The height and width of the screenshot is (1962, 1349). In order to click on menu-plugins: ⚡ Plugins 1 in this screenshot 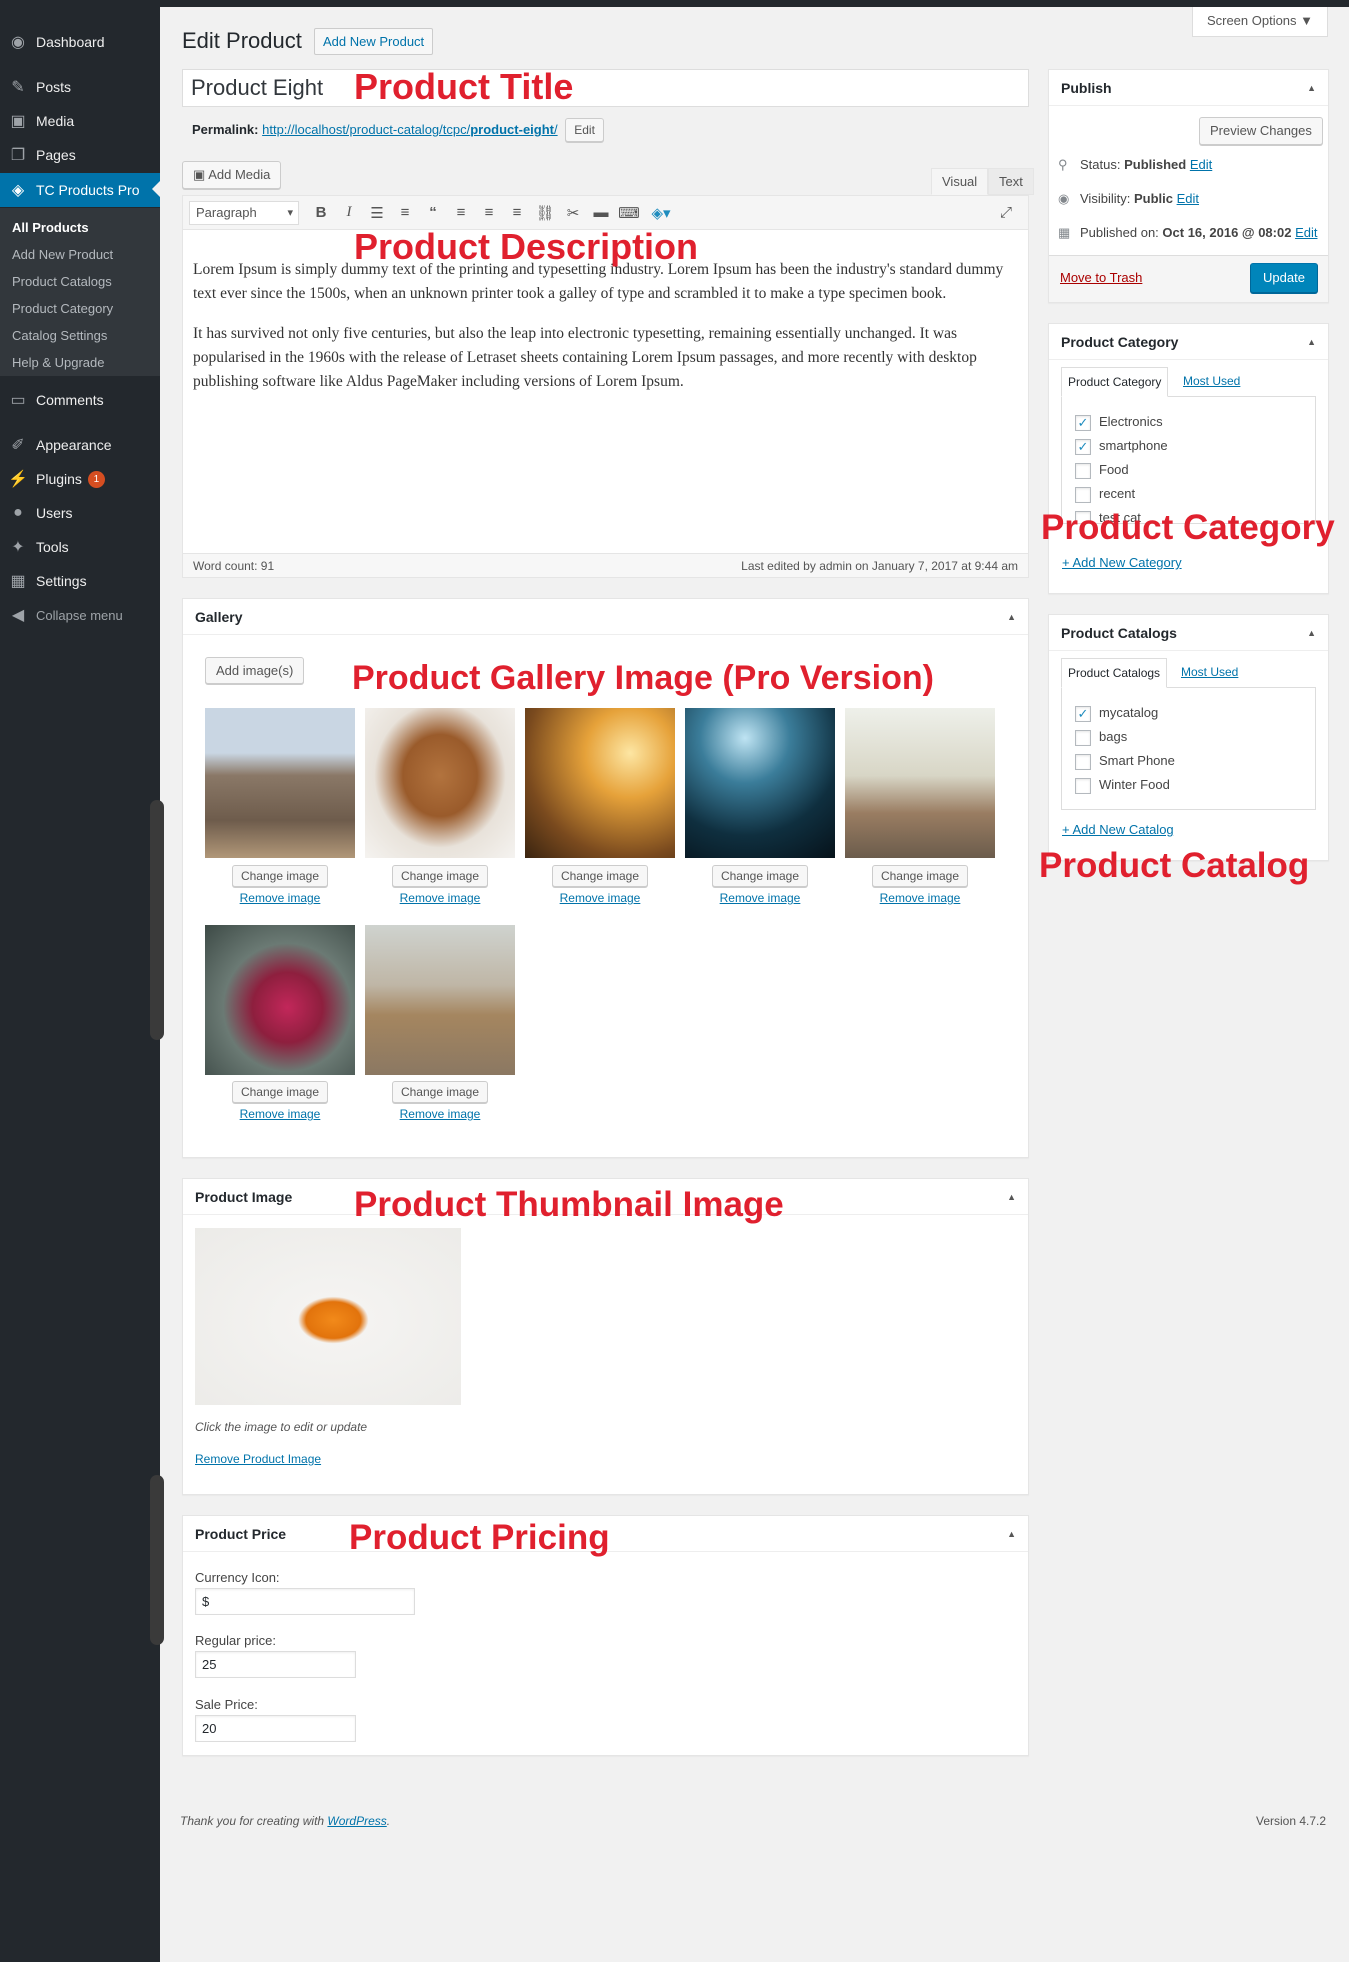, I will do `click(80, 479)`.